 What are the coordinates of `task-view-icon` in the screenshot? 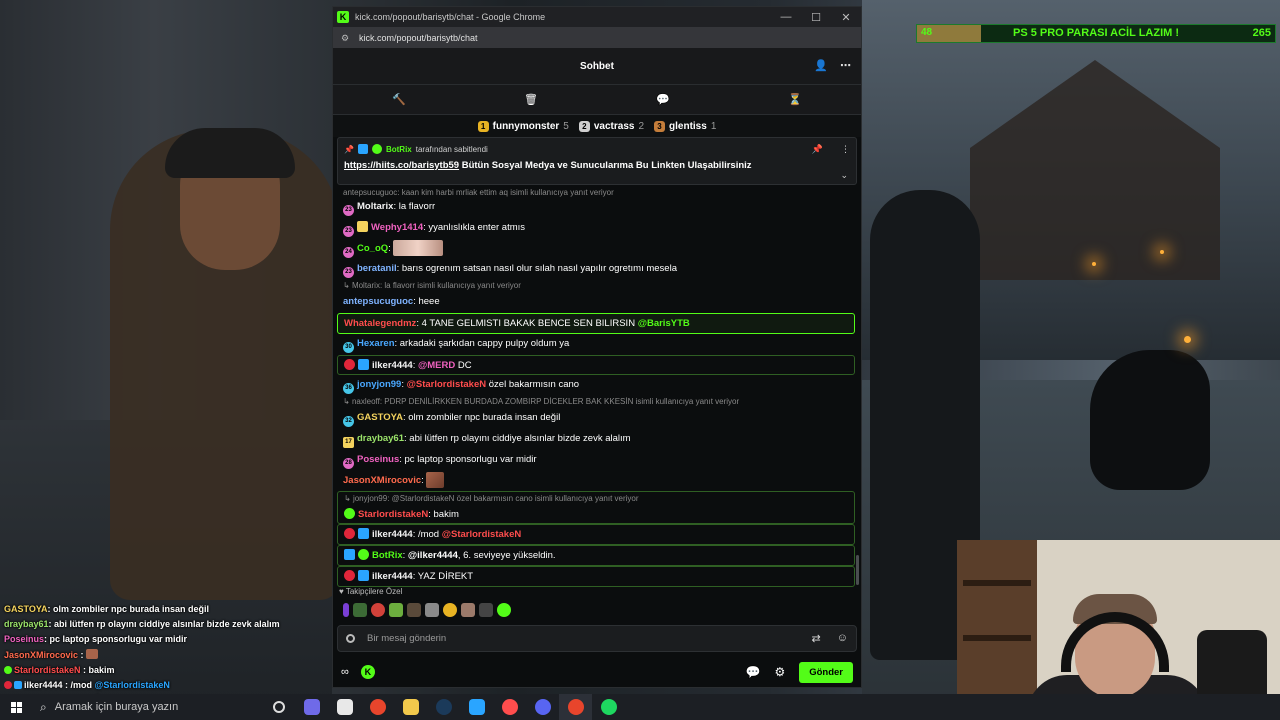 It's located at (278, 707).